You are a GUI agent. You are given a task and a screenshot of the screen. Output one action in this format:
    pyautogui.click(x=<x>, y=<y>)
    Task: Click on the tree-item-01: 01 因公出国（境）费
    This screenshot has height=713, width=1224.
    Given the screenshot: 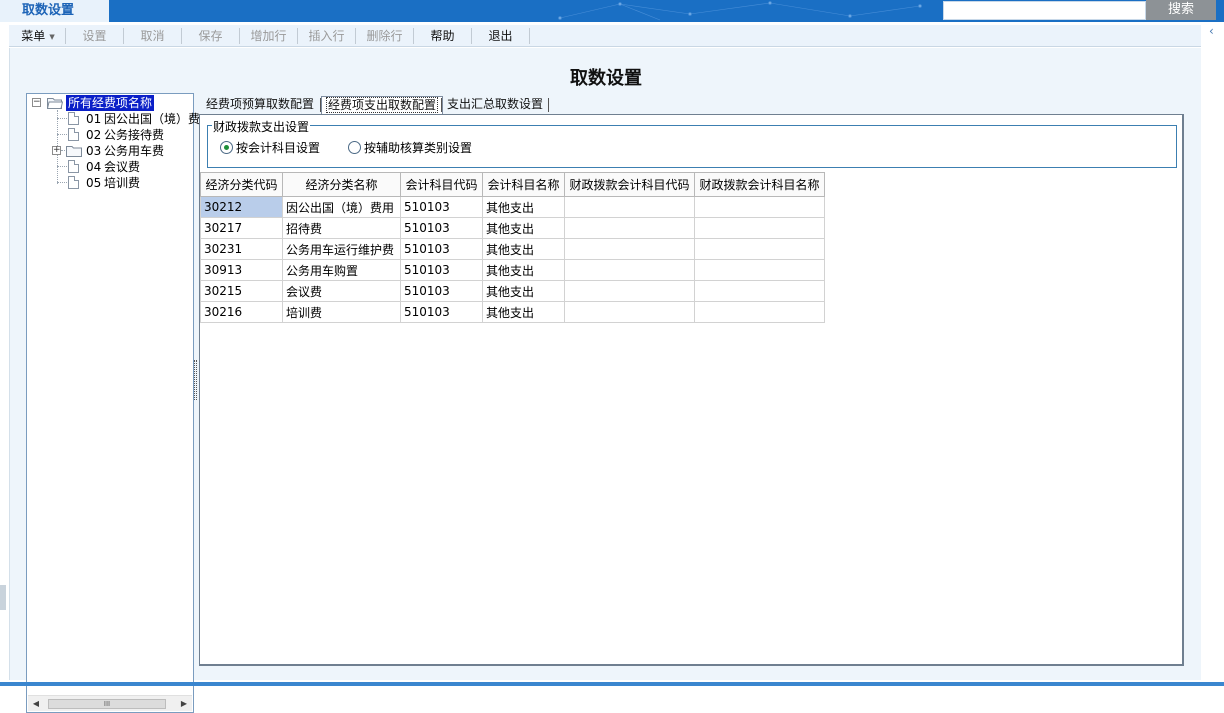 What is the action you would take?
    pyautogui.click(x=113, y=119)
    